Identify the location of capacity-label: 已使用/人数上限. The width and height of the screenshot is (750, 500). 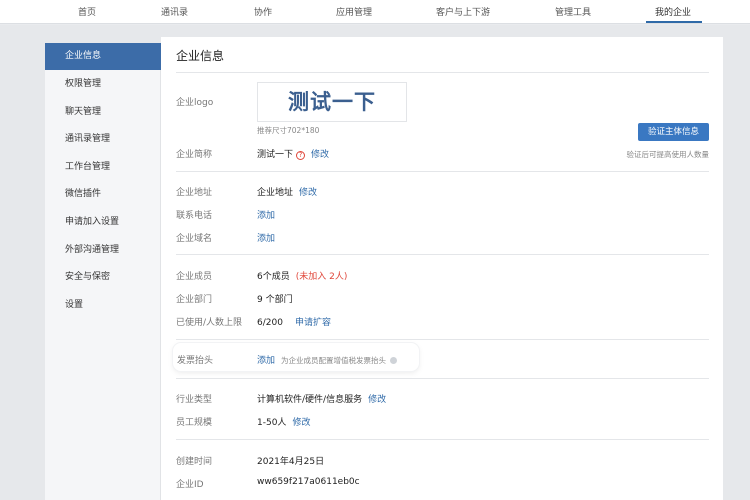
(209, 323).